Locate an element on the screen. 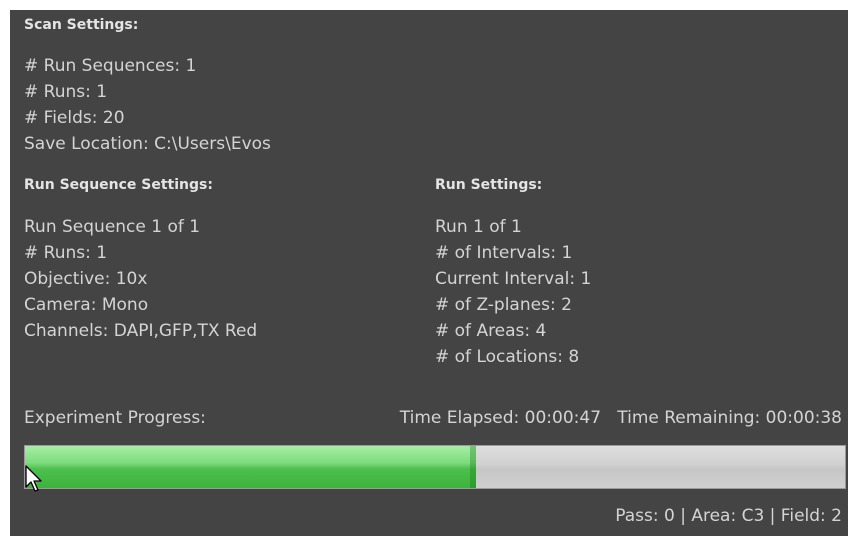 The height and width of the screenshot is (536, 848). run-sequence-settings-header: Run Sequence Settings: is located at coordinates (118, 185).